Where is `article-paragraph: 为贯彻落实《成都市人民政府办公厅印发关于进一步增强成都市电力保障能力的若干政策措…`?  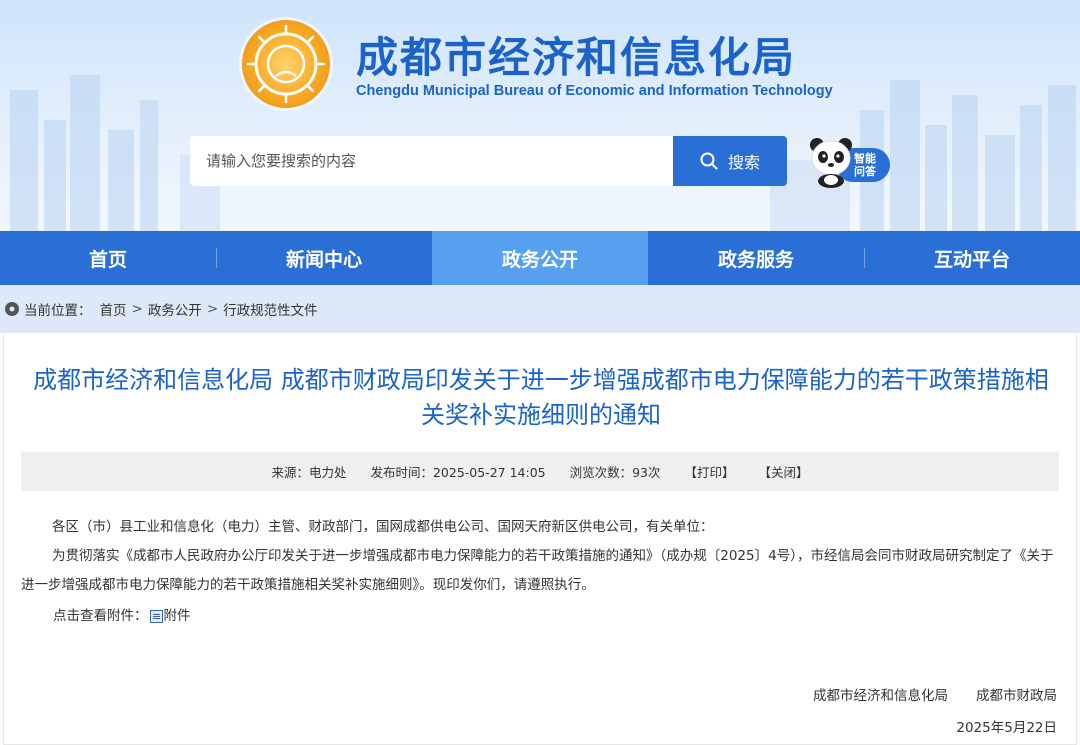 article-paragraph: 为贯彻落实《成都市人民政府办公厅印发关于进一步增强成都市电力保障能力的若干政策措… is located at coordinates (537, 570).